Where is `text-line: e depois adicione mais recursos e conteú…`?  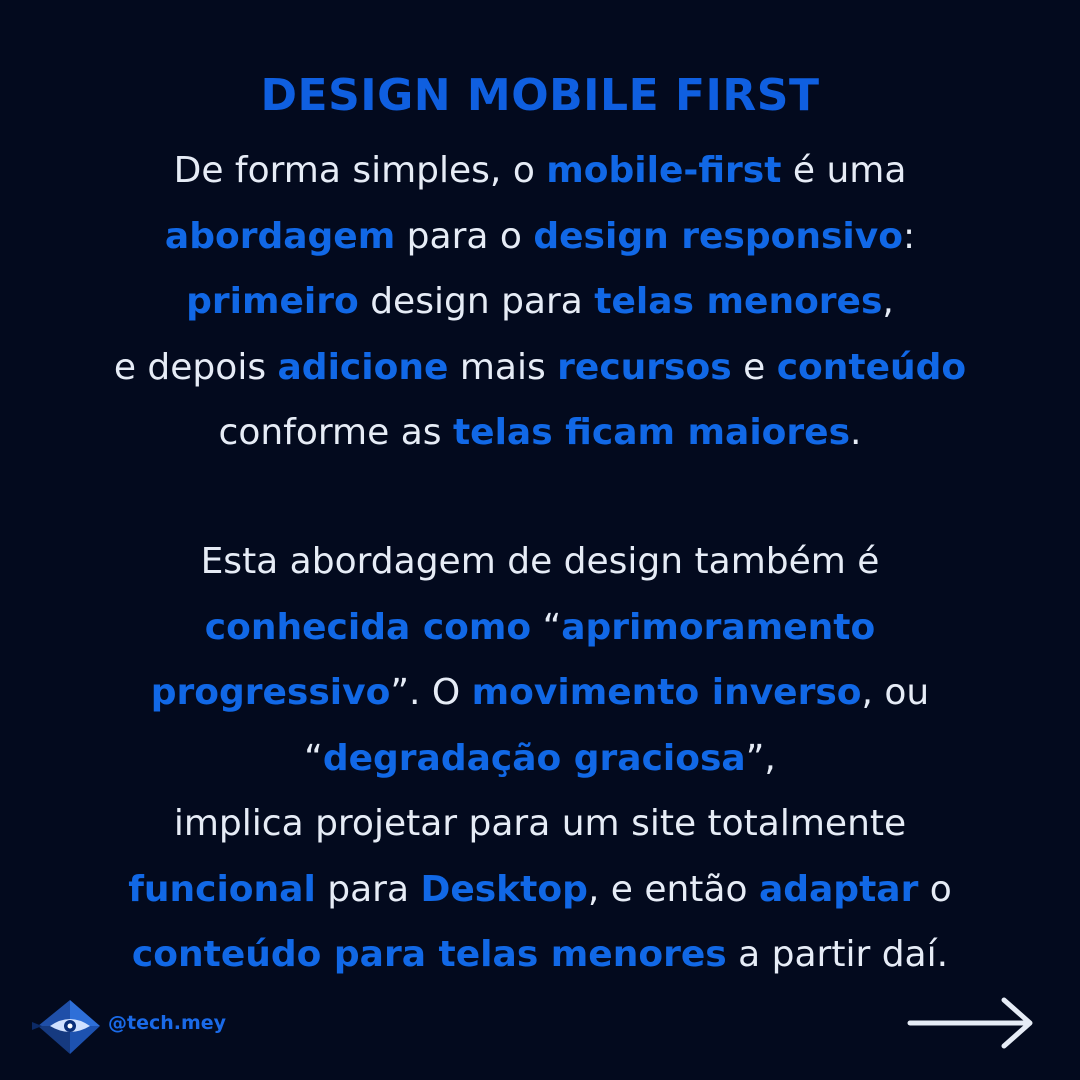
text-line: e depois adicione mais recursos e conteú… is located at coordinates (540, 368).